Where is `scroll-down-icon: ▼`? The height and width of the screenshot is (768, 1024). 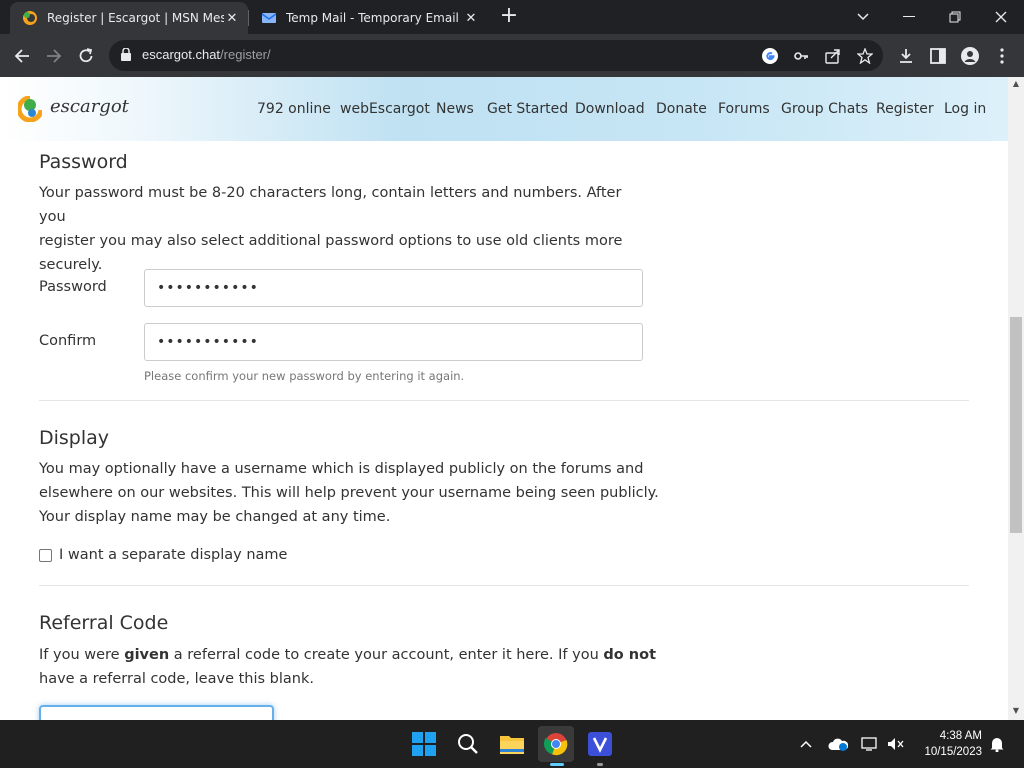
scroll-down-icon: ▼ is located at coordinates (1016, 711).